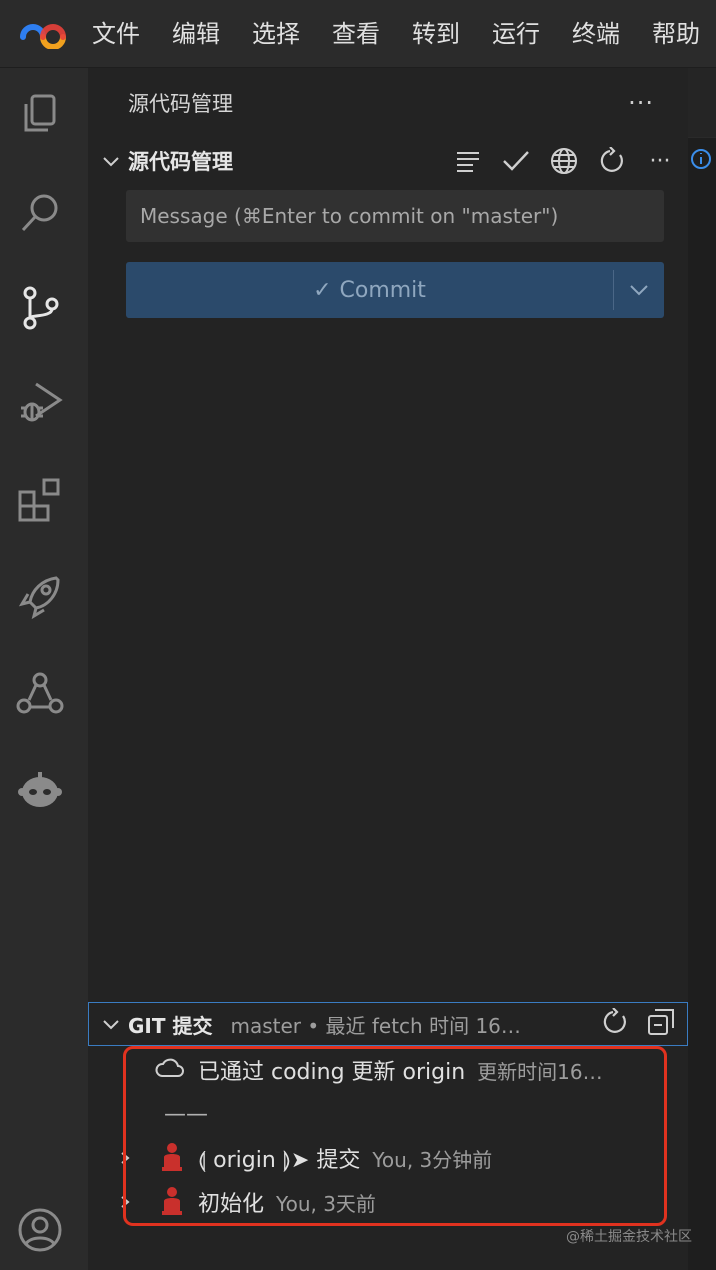 The width and height of the screenshot is (716, 1270). What do you see at coordinates (326, 1203) in the screenshot?
I see `commit-subtext: You, 3天前` at bounding box center [326, 1203].